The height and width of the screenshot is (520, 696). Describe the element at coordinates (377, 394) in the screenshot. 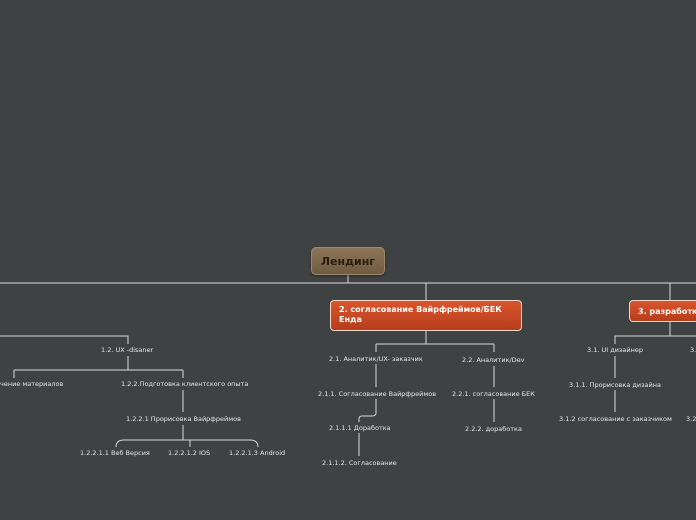

I see `node-agree-wireframes: 2.1.1. Согласование Вайрфреймов` at that location.